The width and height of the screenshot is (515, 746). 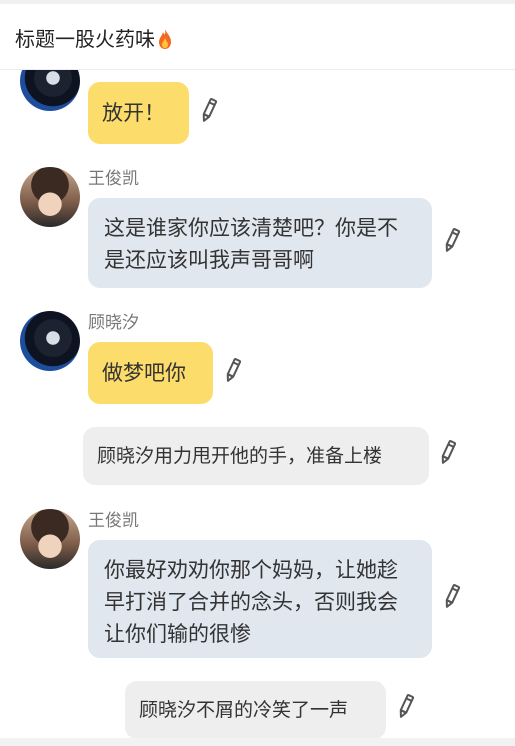 What do you see at coordinates (244, 710) in the screenshot?
I see `narration-text: 顾晓汐不屑的冷笑了一声` at bounding box center [244, 710].